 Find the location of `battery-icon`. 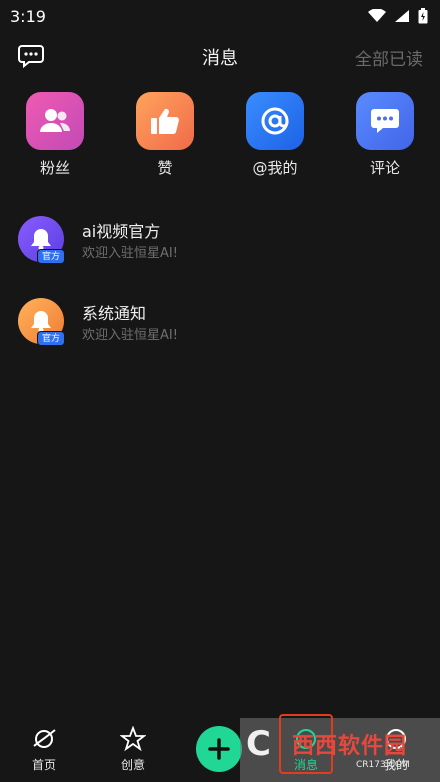

battery-icon is located at coordinates (423, 16).